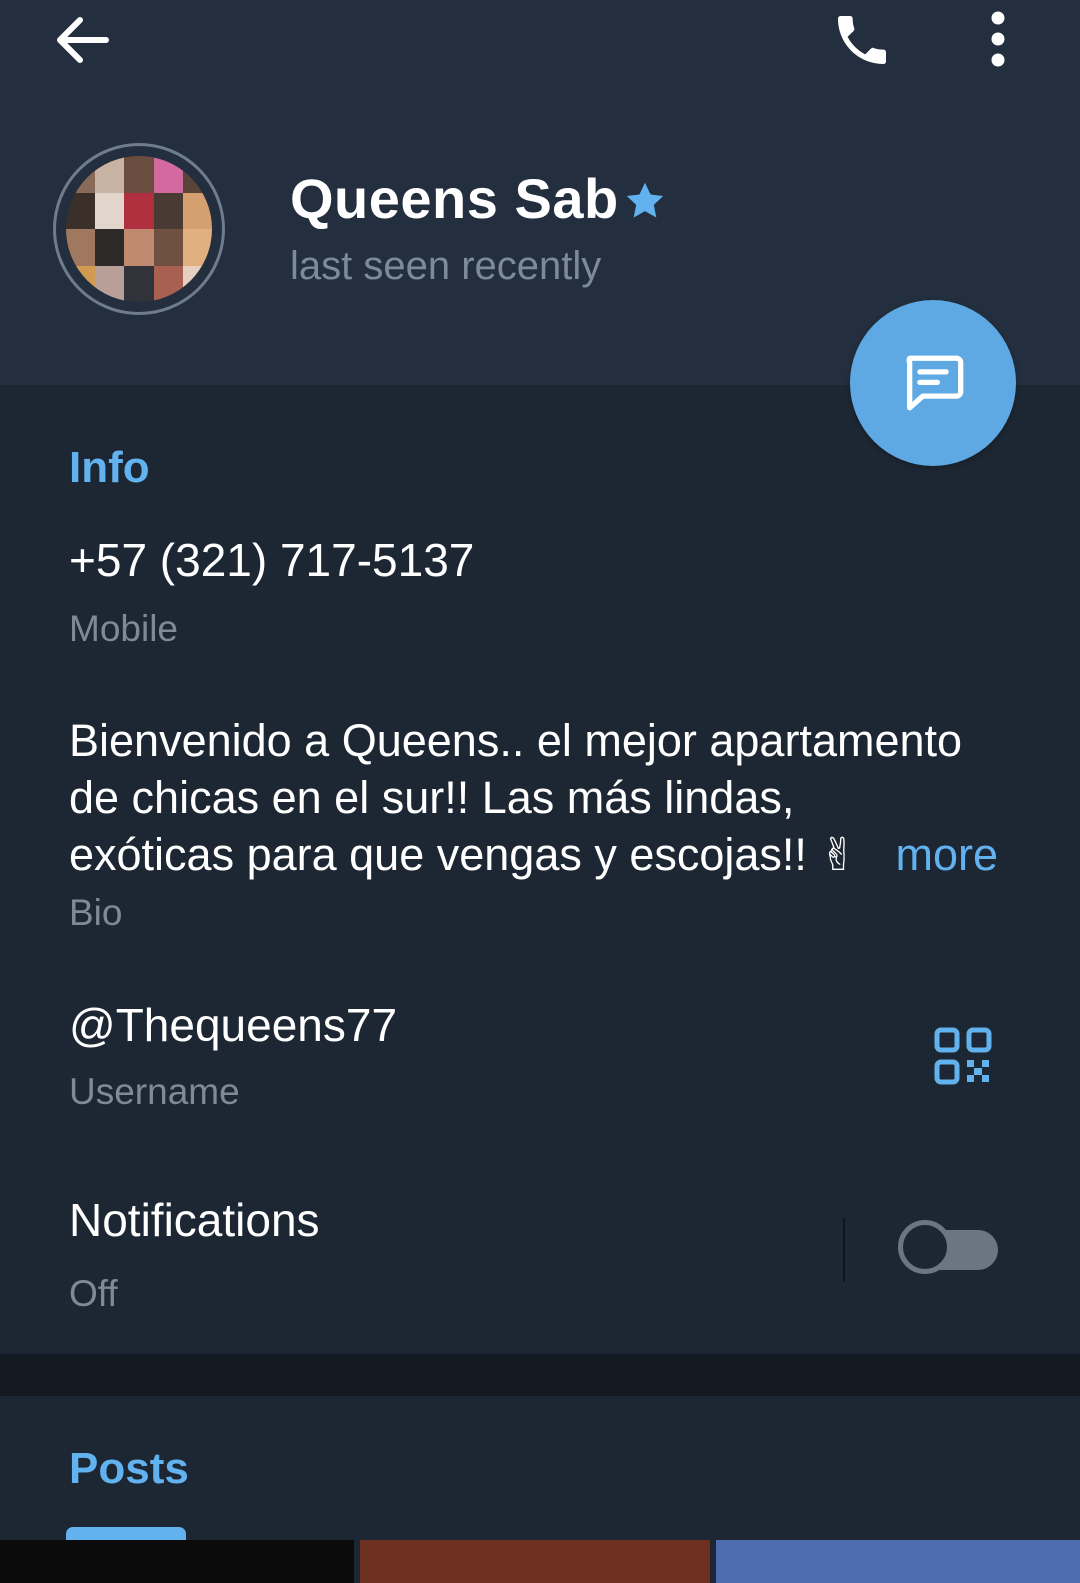  I want to click on bio-more-link: more, so click(946, 854).